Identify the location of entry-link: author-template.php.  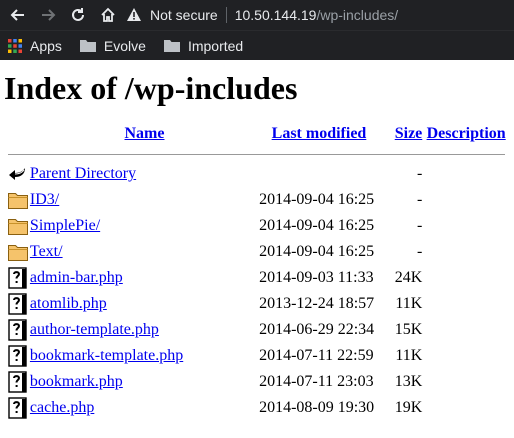
(94, 329).